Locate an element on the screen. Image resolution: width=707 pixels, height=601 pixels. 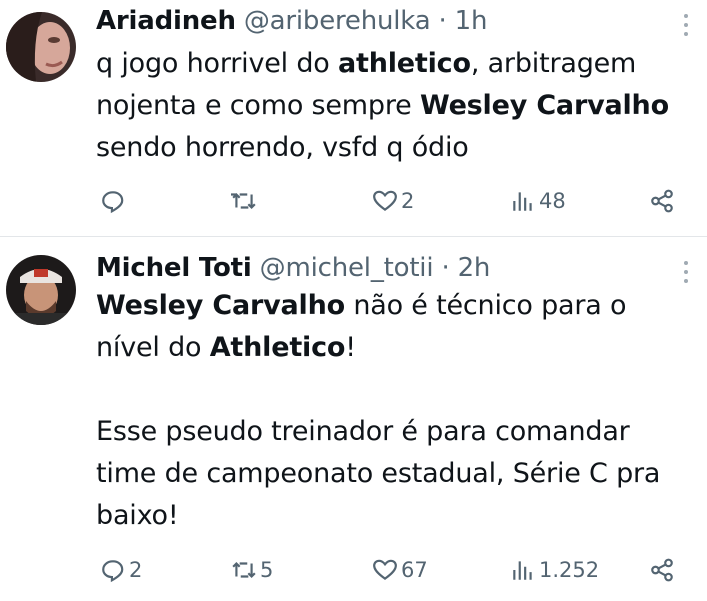
text-run: time de campeonato estadual, Série C pra is located at coordinates (378, 473).